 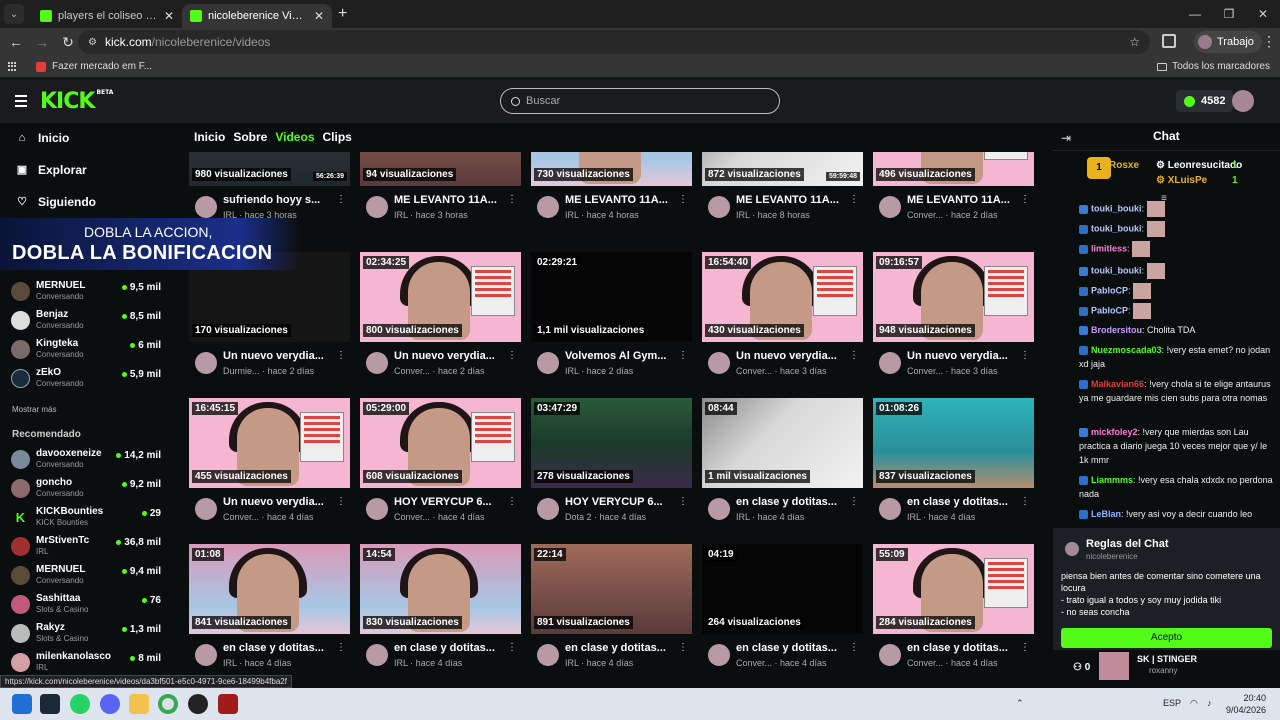 I want to click on video-thumbnail: 16:45:15 455 visualizaciones, so click(x=269, y=443).